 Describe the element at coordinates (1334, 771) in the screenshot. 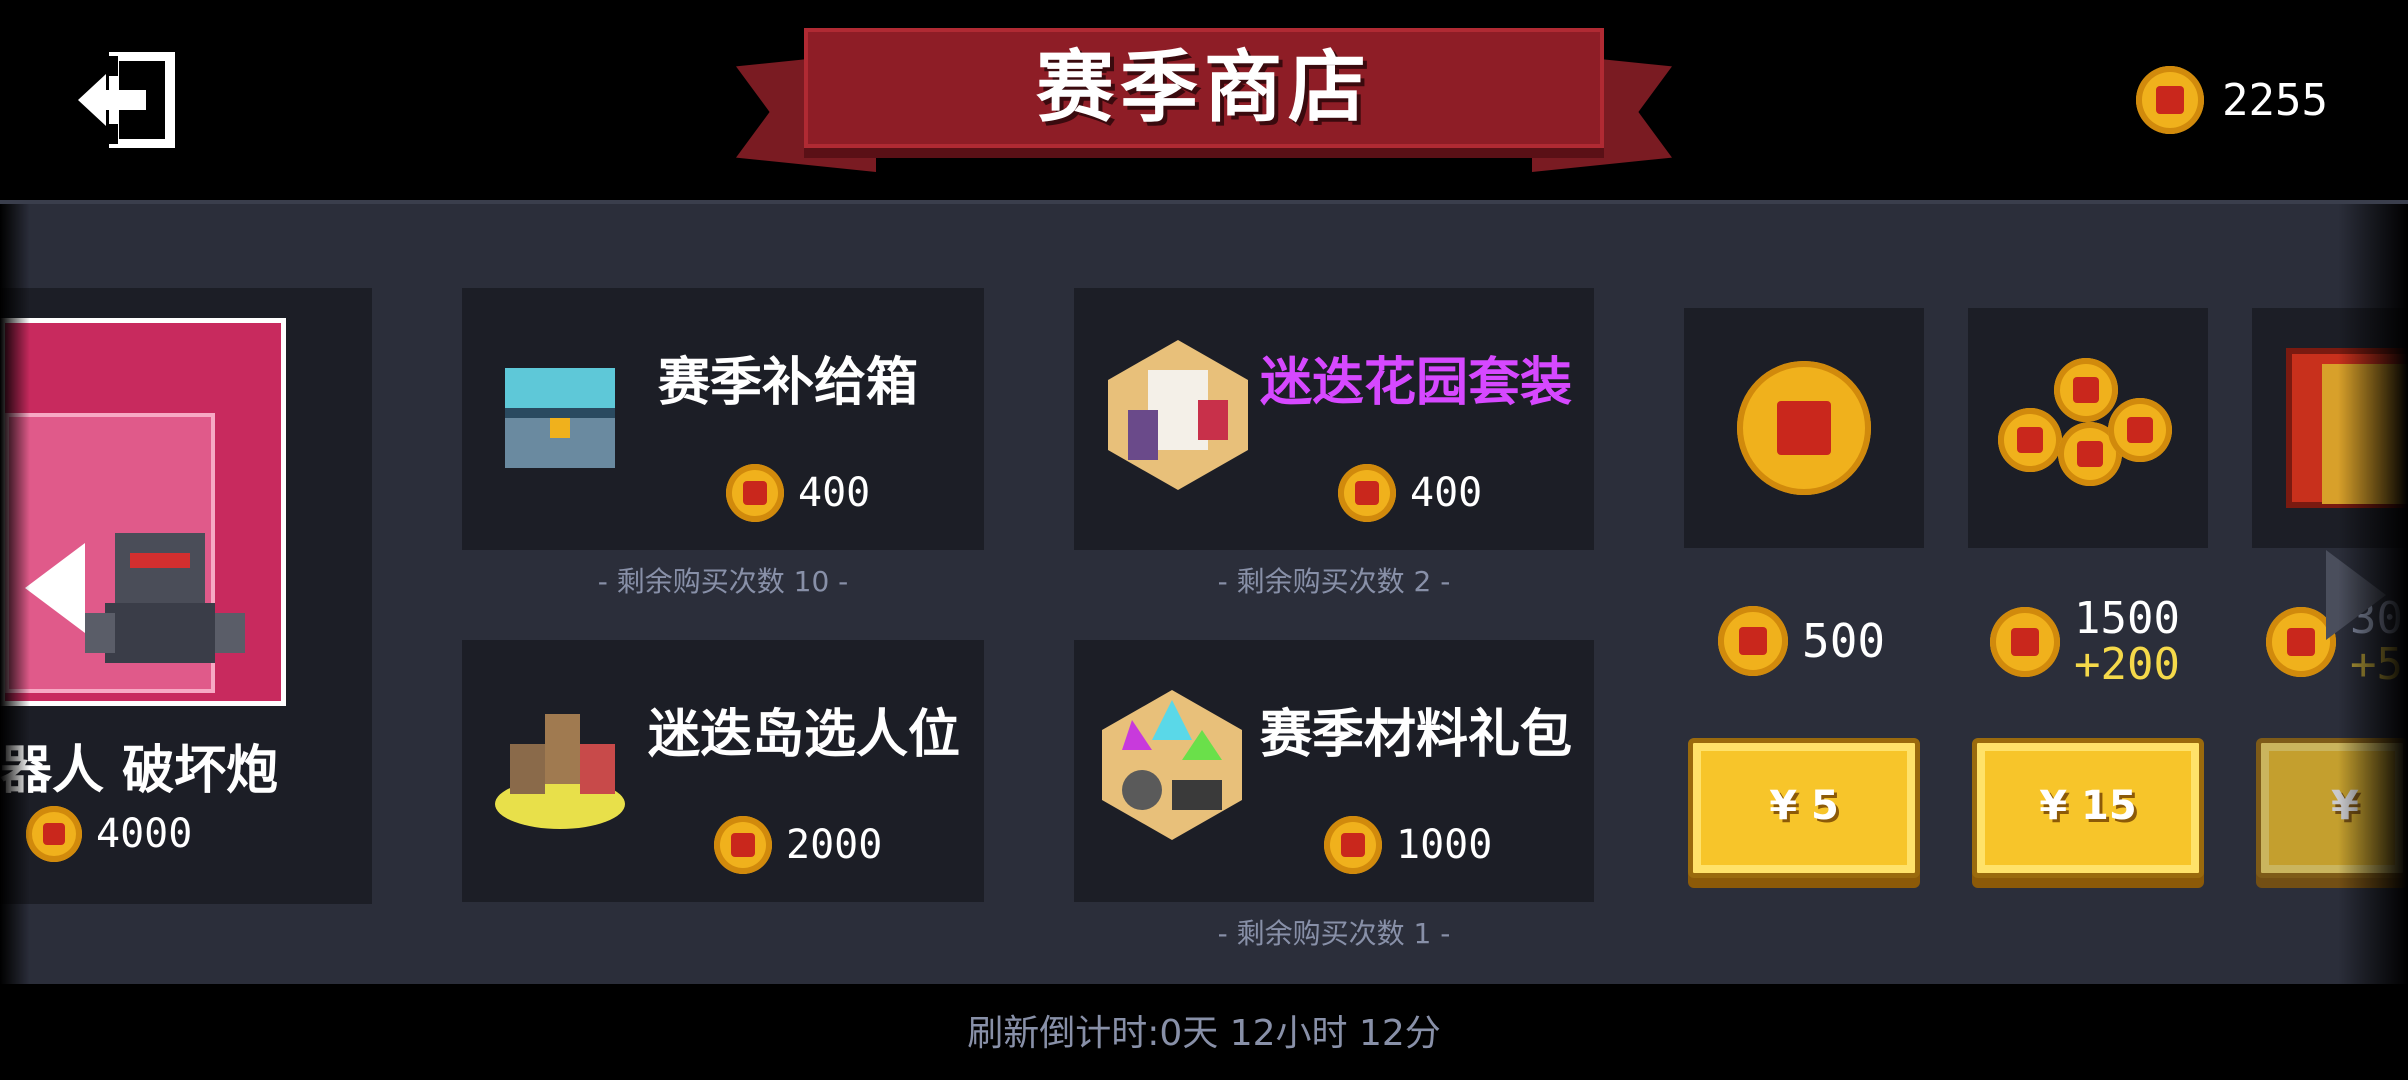

I see `shop-item-material-pack: 赛季材料礼包 1000` at that location.